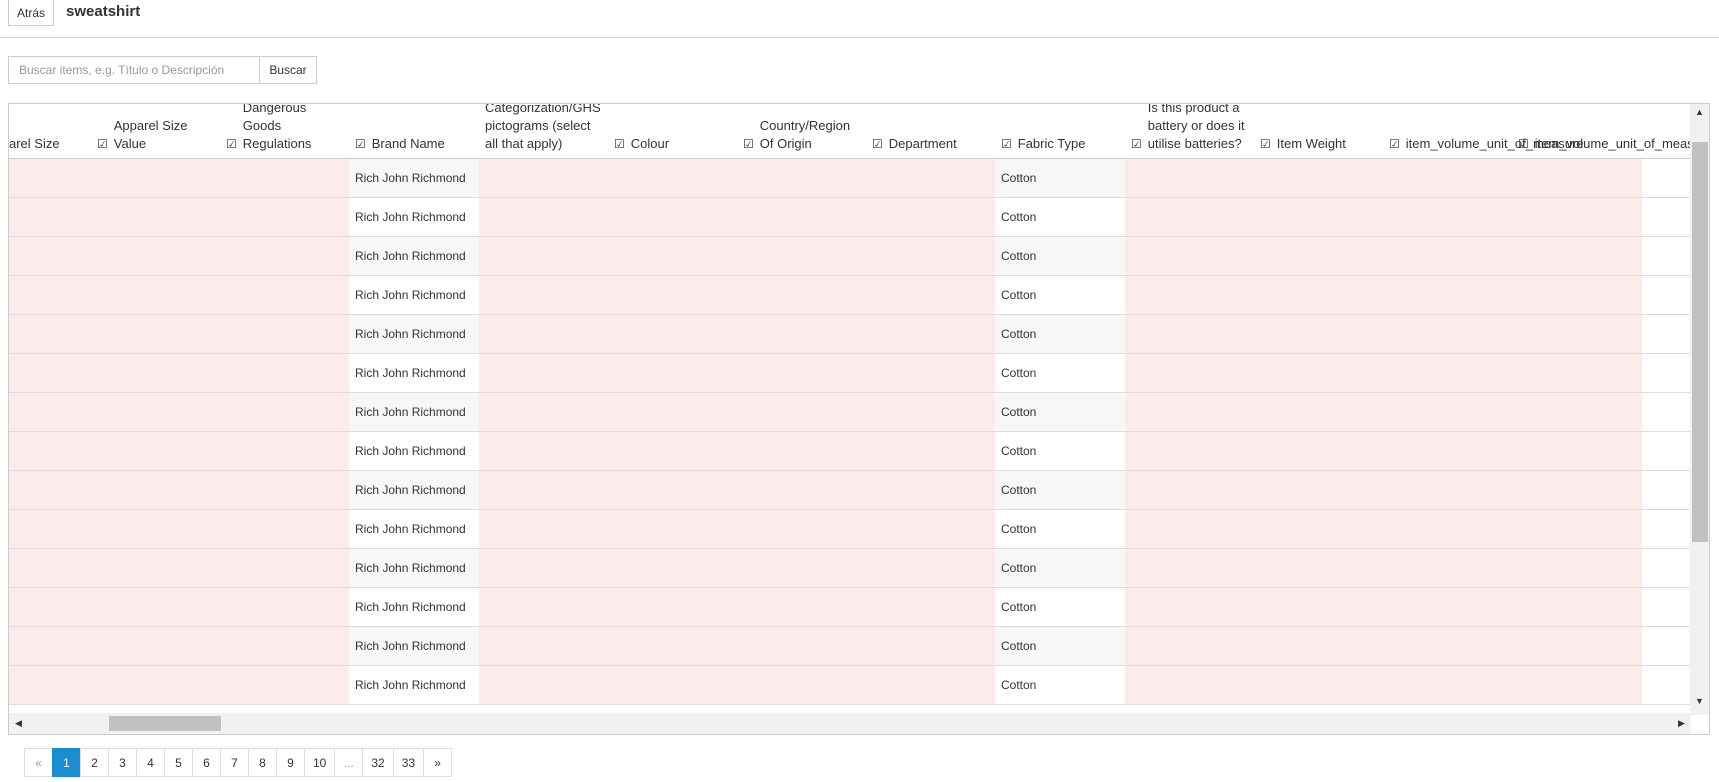  What do you see at coordinates (1318, 131) in the screenshot?
I see `column-header: ☑ Item Weight` at bounding box center [1318, 131].